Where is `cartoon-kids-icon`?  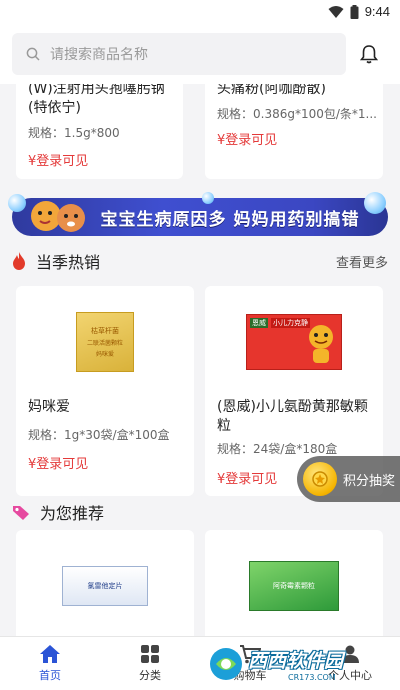 cartoon-kids-icon is located at coordinates (58, 216).